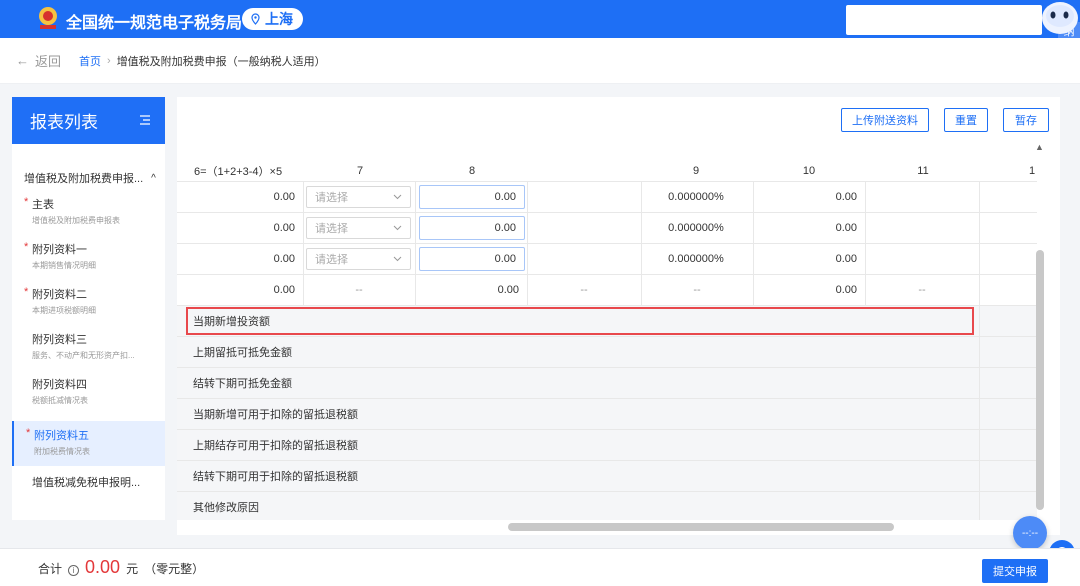 The image size is (1080, 586). Describe the element at coordinates (701, 527) in the screenshot. I see `horizontal-scroll-thumb` at that location.